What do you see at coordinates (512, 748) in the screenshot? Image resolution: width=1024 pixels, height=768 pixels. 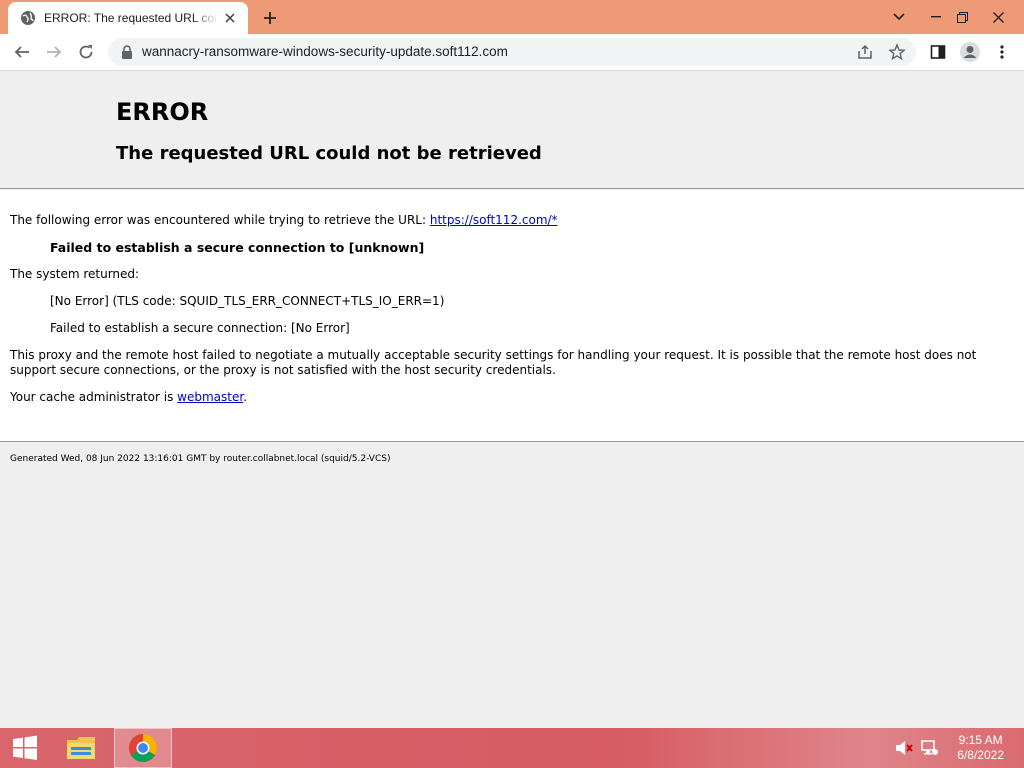 I see `windows-taskbar: 9:15 AM 6/8/2022` at bounding box center [512, 748].